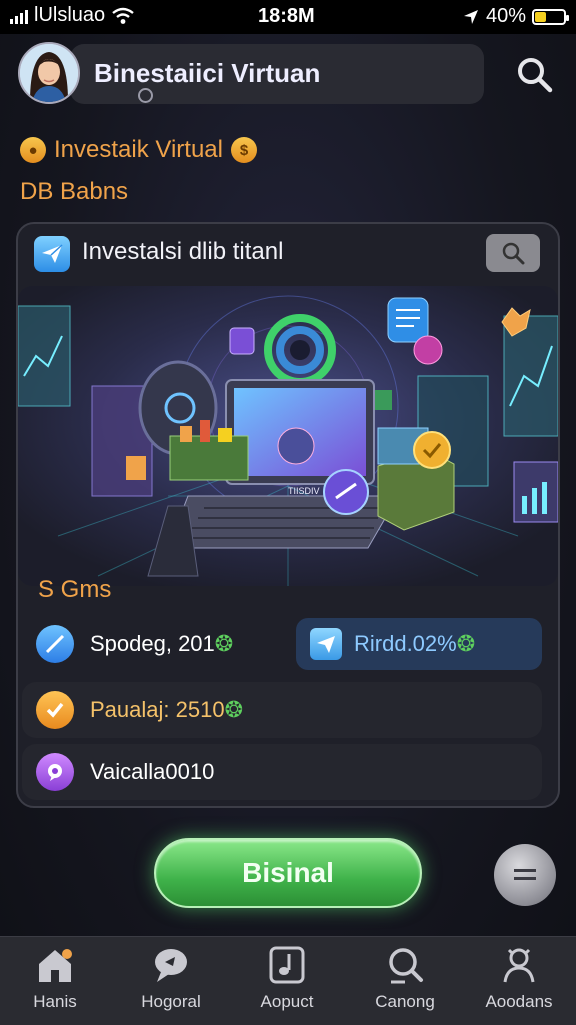 This screenshot has height=1025, width=576. I want to click on check-icon, so click(55, 710).